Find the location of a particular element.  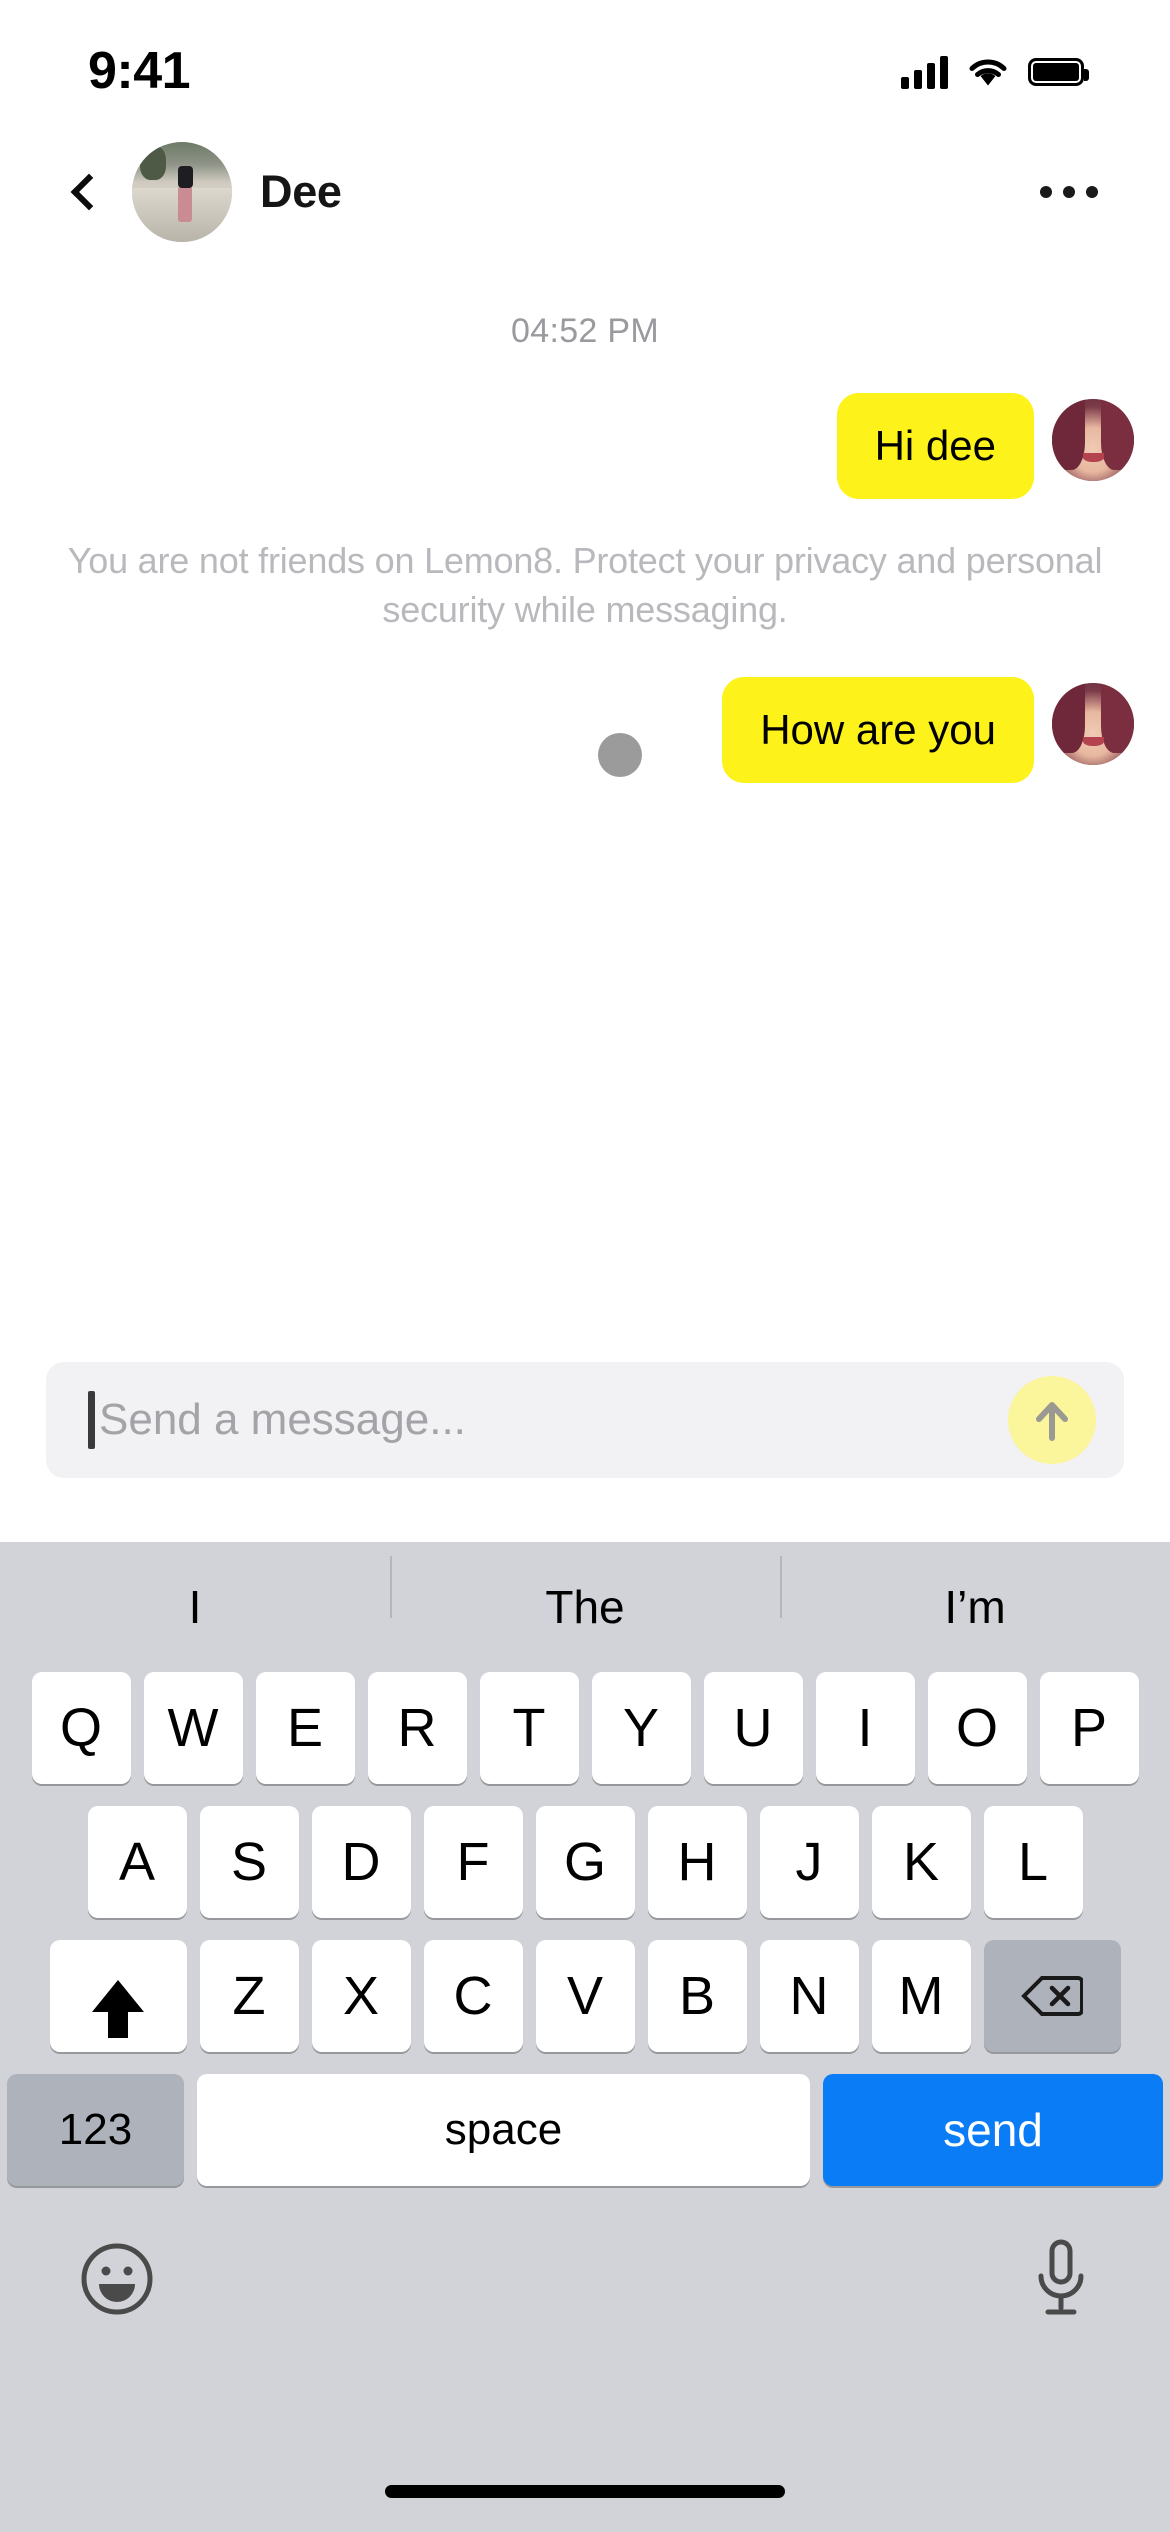

keyboard-row-2: A S D F G H J K L is located at coordinates (585, 1862).